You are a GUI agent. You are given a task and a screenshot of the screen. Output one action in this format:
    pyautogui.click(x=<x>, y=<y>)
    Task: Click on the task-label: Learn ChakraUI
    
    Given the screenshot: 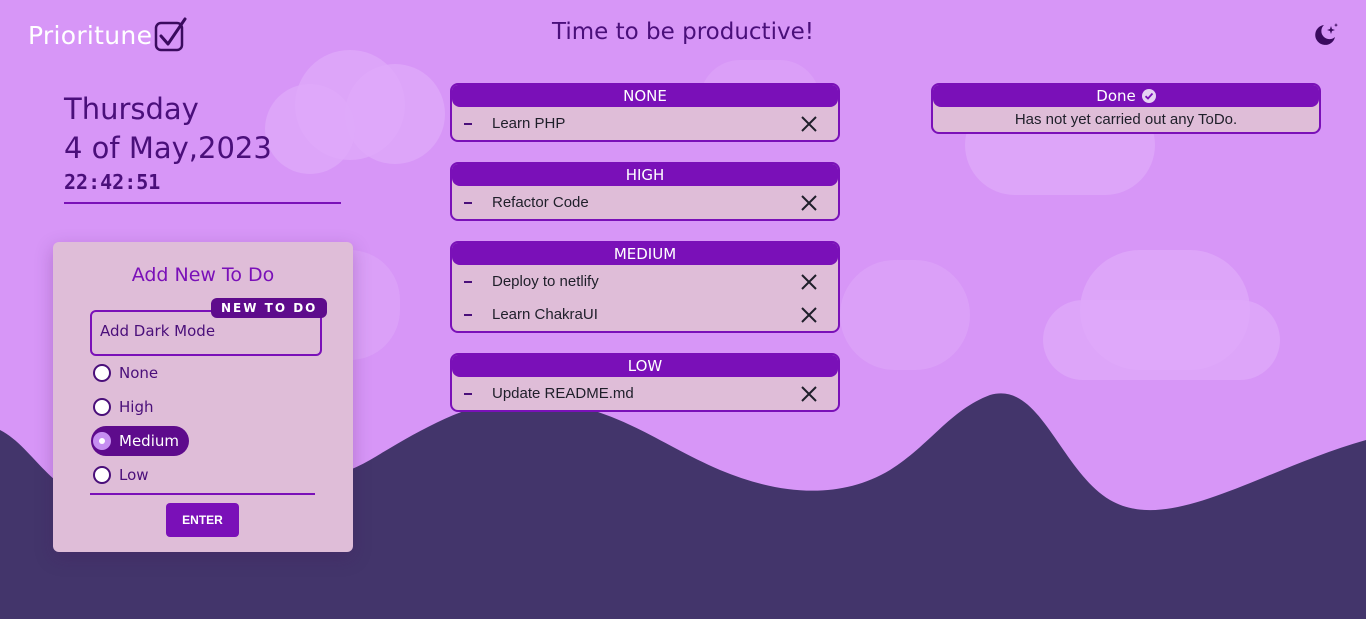 What is the action you would take?
    pyautogui.click(x=545, y=314)
    